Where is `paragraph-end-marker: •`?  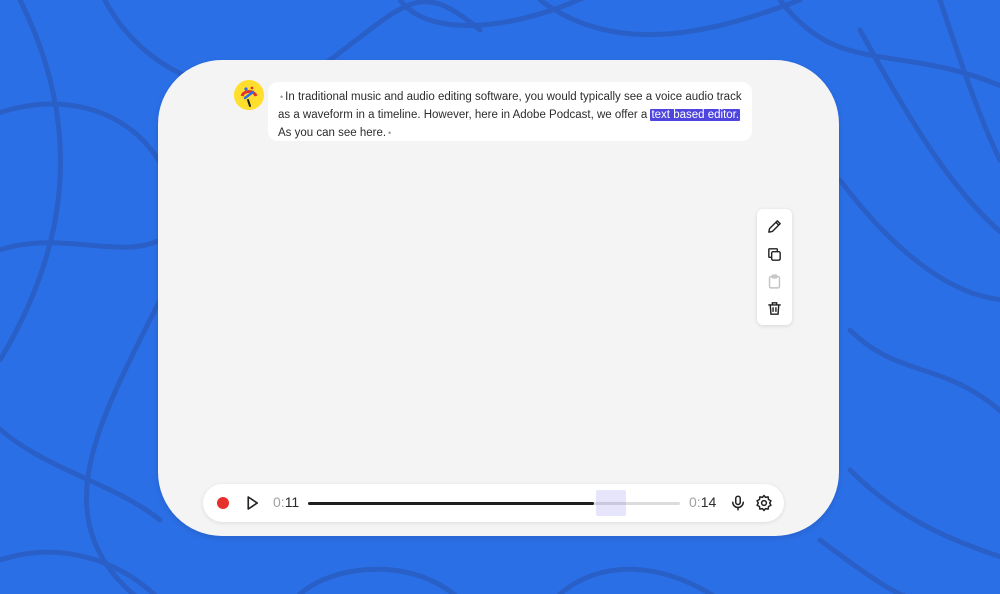
paragraph-end-marker: • is located at coordinates (390, 133).